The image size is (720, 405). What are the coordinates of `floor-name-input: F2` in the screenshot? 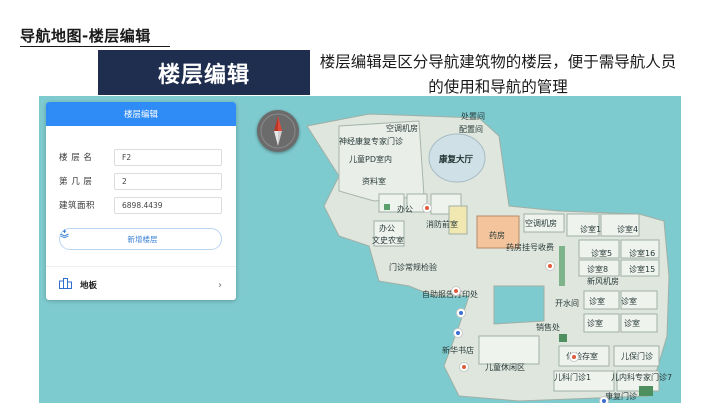 It's located at (168, 157).